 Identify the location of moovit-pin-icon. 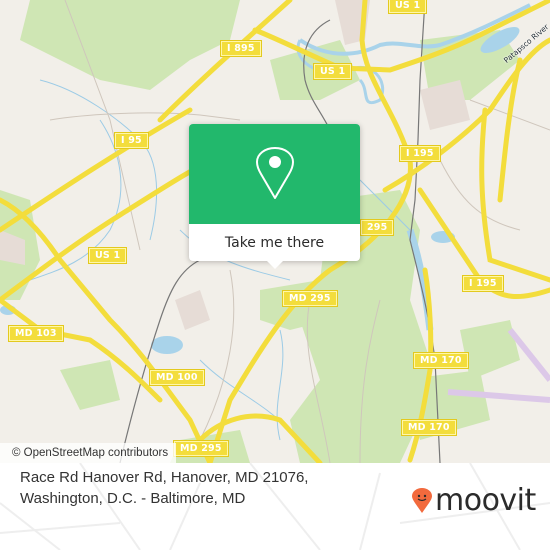
(422, 500).